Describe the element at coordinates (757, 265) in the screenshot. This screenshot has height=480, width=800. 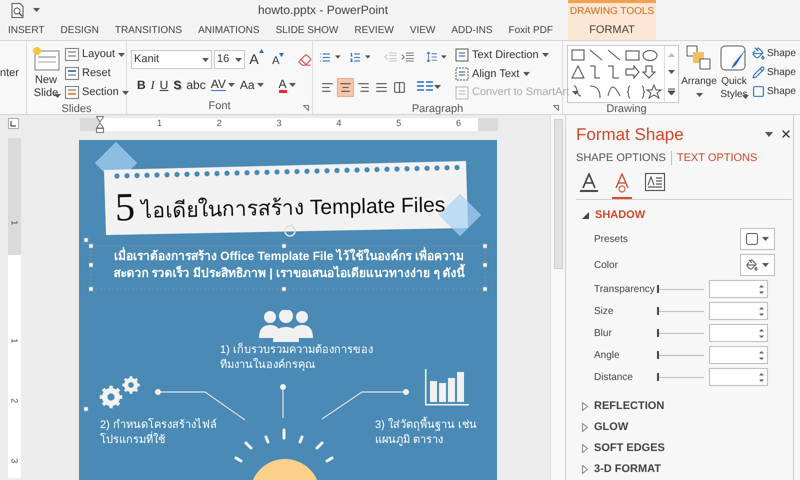
I see `color-dropdown` at that location.